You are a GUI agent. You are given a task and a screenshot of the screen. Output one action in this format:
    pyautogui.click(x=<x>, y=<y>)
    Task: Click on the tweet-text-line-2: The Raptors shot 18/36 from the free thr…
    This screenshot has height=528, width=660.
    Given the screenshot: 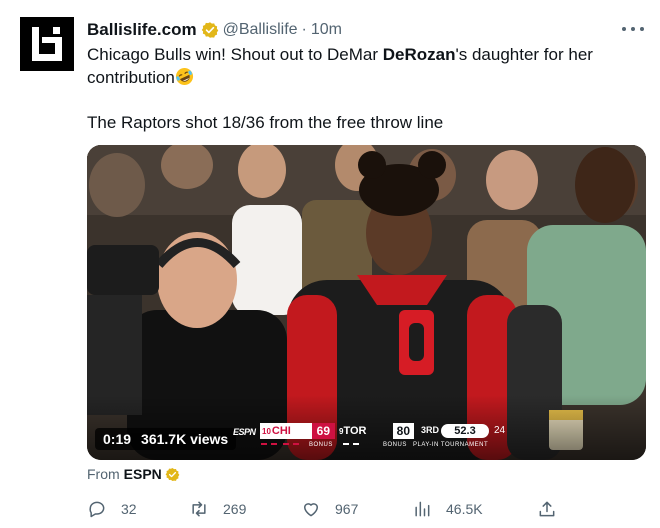 What is the action you would take?
    pyautogui.click(x=265, y=122)
    